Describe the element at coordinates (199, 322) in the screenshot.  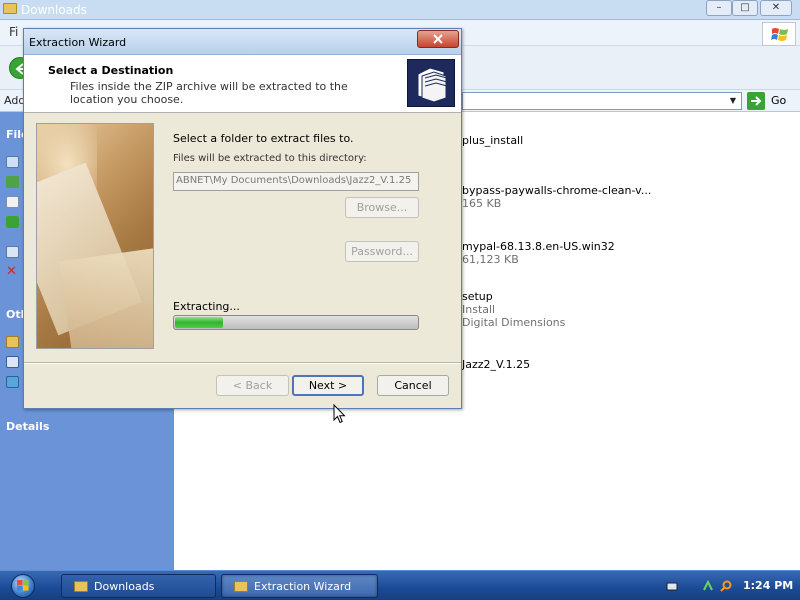
I see `progress-fill` at that location.